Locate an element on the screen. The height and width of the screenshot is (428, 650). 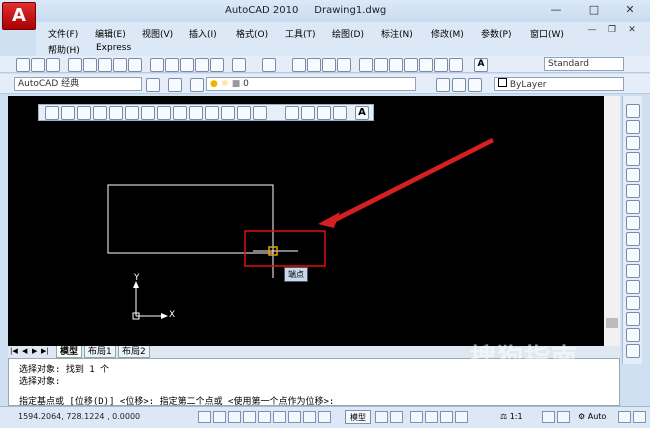
extend-icon is located at coordinates (633, 271).